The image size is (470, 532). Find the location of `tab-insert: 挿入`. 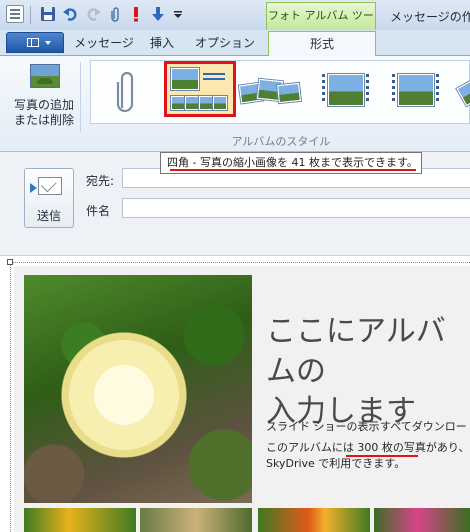

tab-insert: 挿入 is located at coordinates (162, 43).